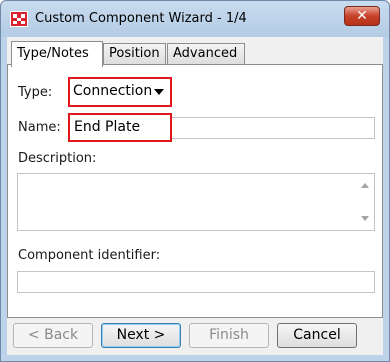 The width and height of the screenshot is (390, 362). What do you see at coordinates (272, 128) in the screenshot?
I see `name-field-extension` at bounding box center [272, 128].